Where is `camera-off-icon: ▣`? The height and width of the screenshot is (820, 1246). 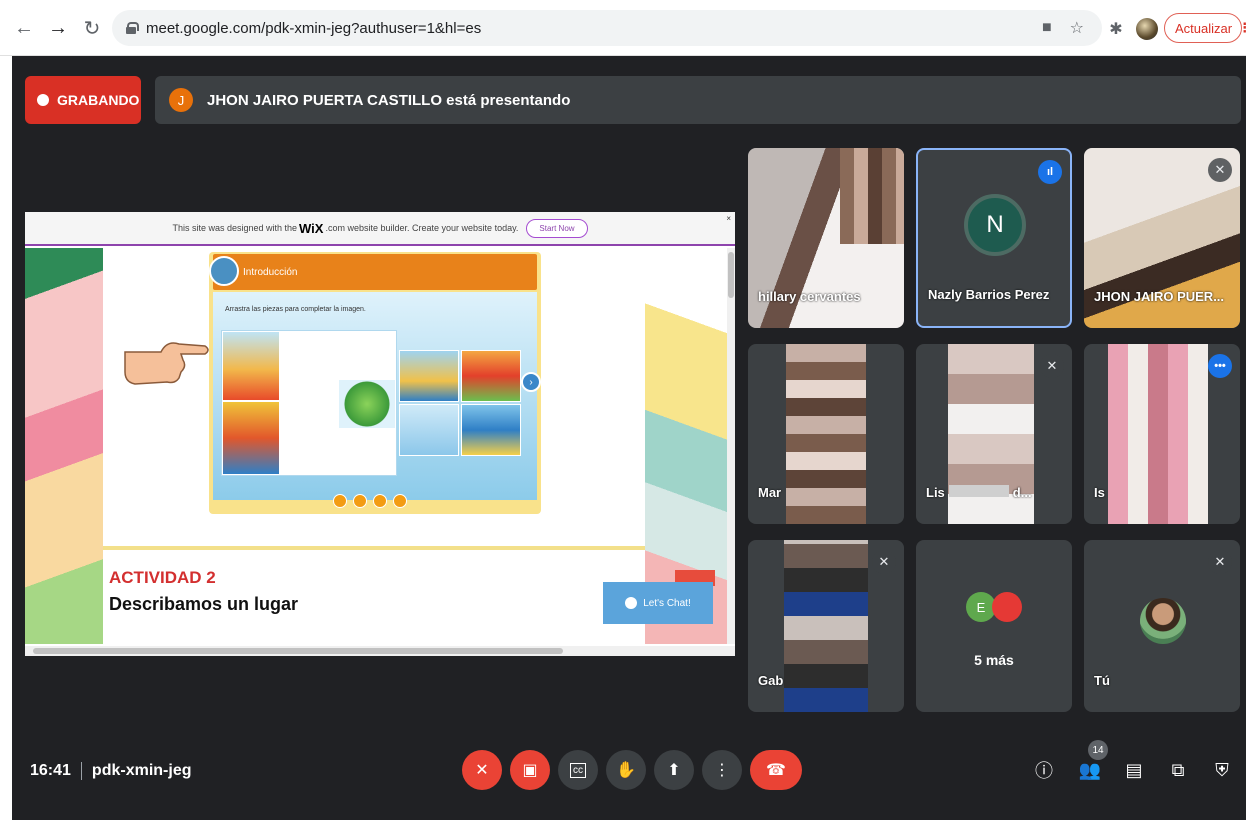
camera-off-icon: ▣ is located at coordinates (530, 770).